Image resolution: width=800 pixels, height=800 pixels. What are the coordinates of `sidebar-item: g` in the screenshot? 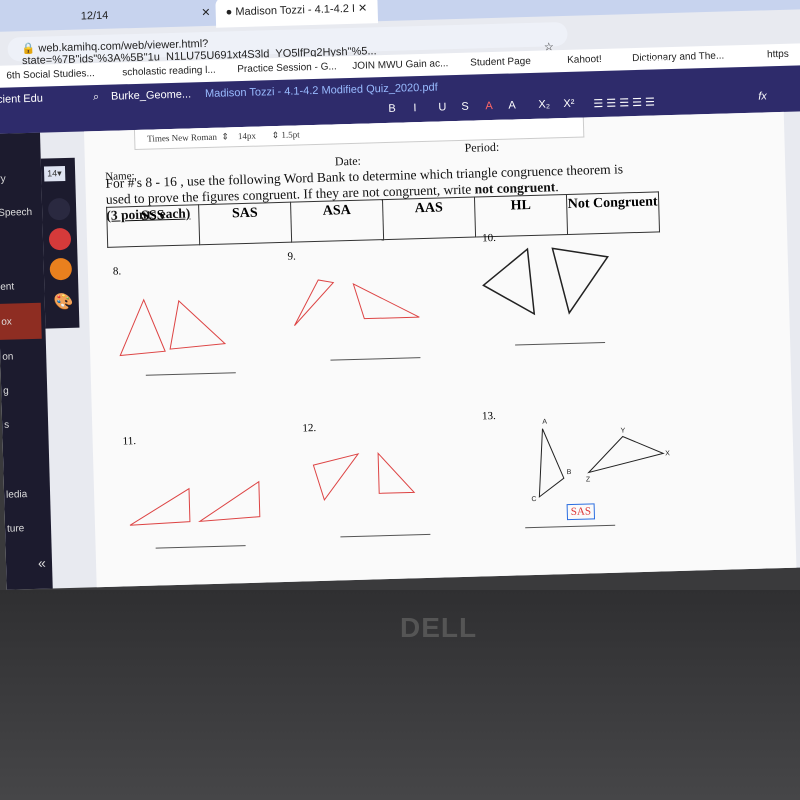 It's located at (6, 391).